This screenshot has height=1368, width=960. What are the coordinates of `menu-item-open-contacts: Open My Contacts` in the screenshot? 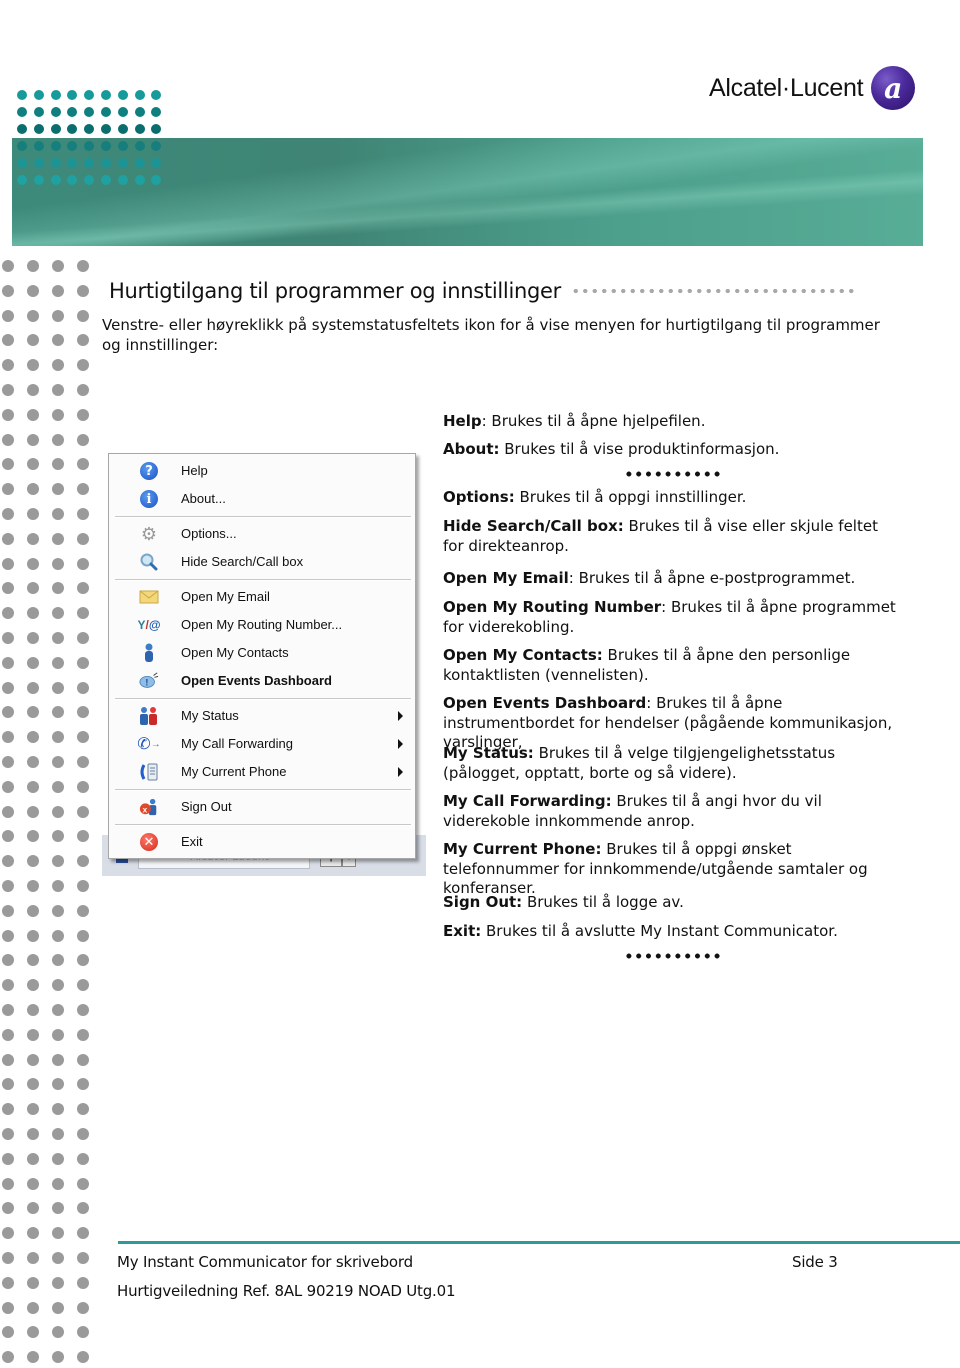 It's located at (262, 652).